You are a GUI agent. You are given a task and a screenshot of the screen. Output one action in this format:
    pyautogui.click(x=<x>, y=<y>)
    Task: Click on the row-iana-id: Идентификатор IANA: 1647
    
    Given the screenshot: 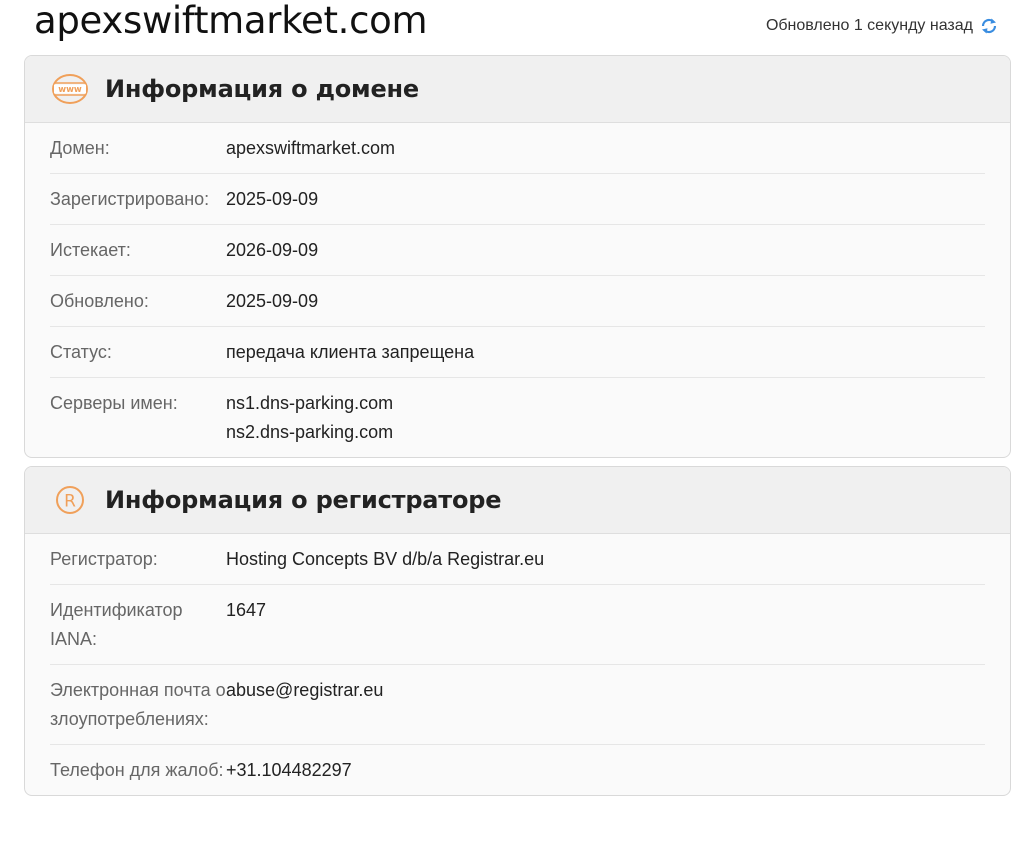 What is the action you would take?
    pyautogui.click(x=517, y=625)
    